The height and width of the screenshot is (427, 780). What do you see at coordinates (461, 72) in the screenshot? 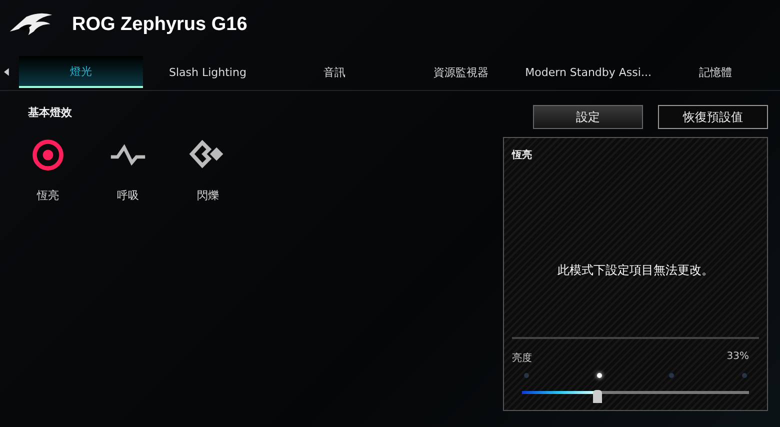
I see `tab: 資源監視器` at bounding box center [461, 72].